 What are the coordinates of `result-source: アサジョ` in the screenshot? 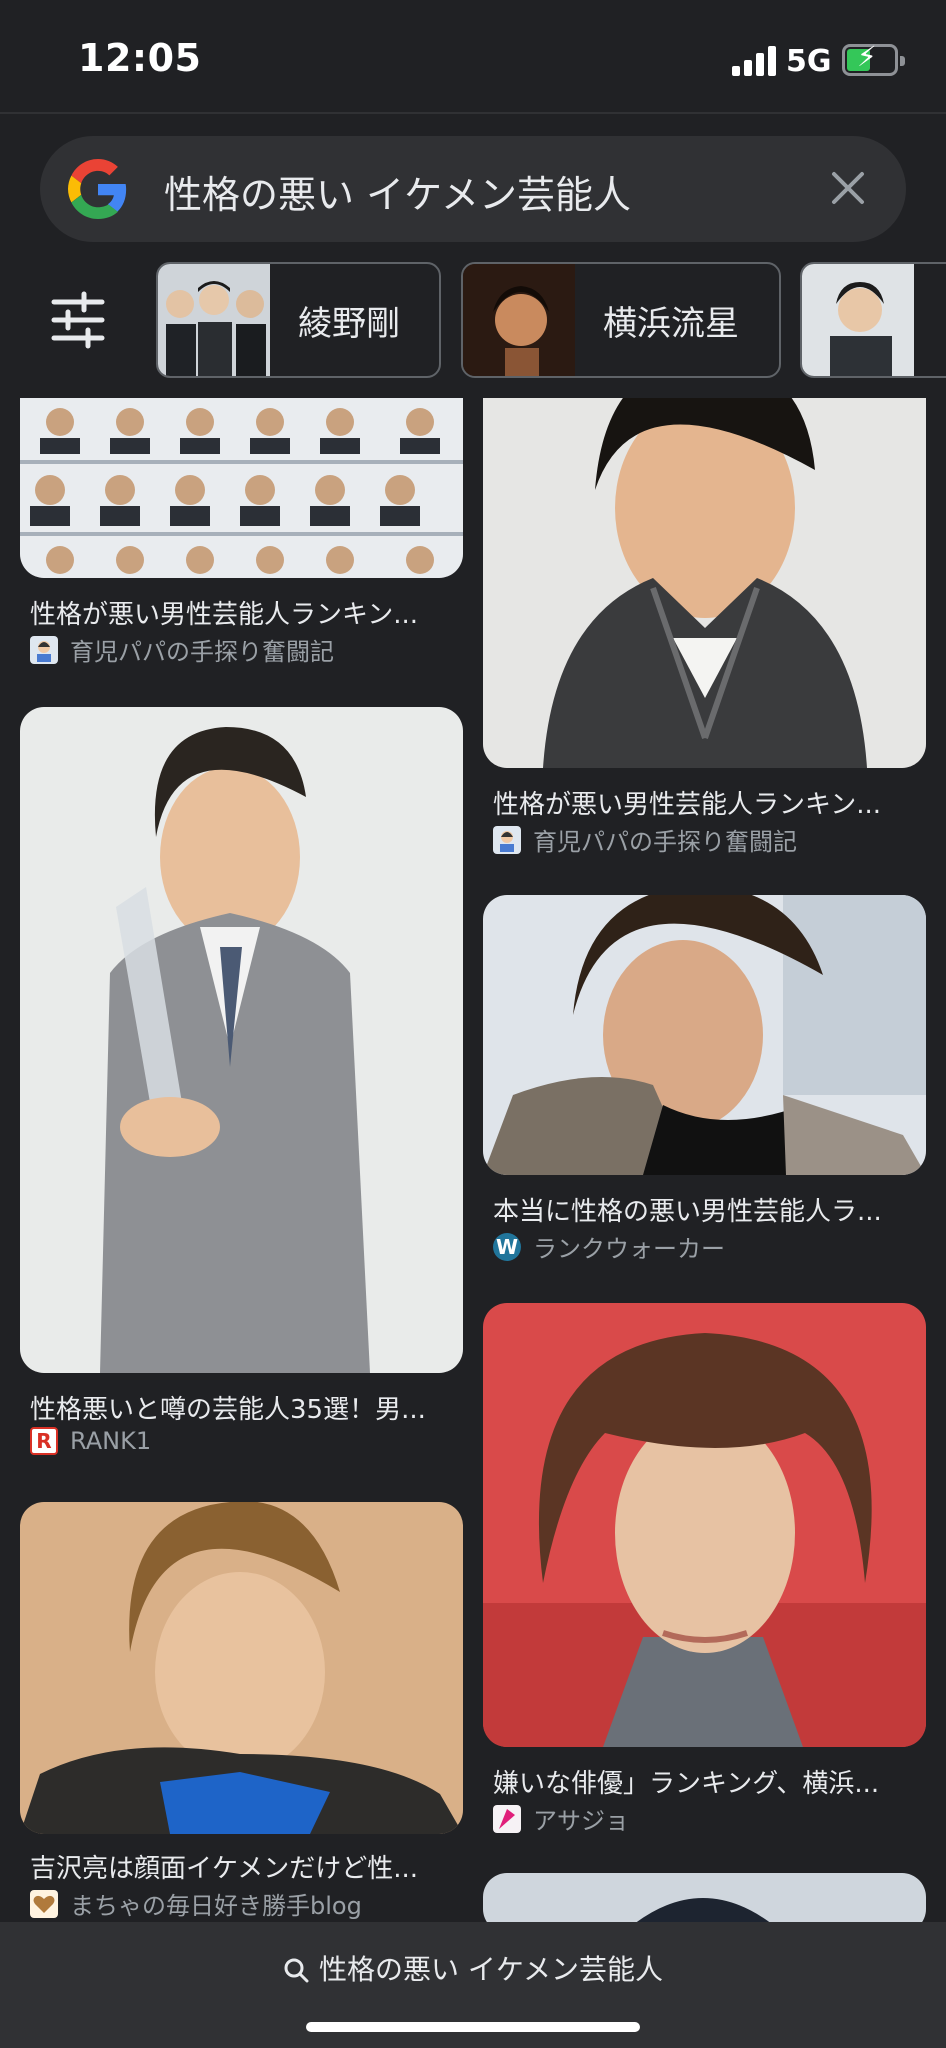 It's located at (561, 1818).